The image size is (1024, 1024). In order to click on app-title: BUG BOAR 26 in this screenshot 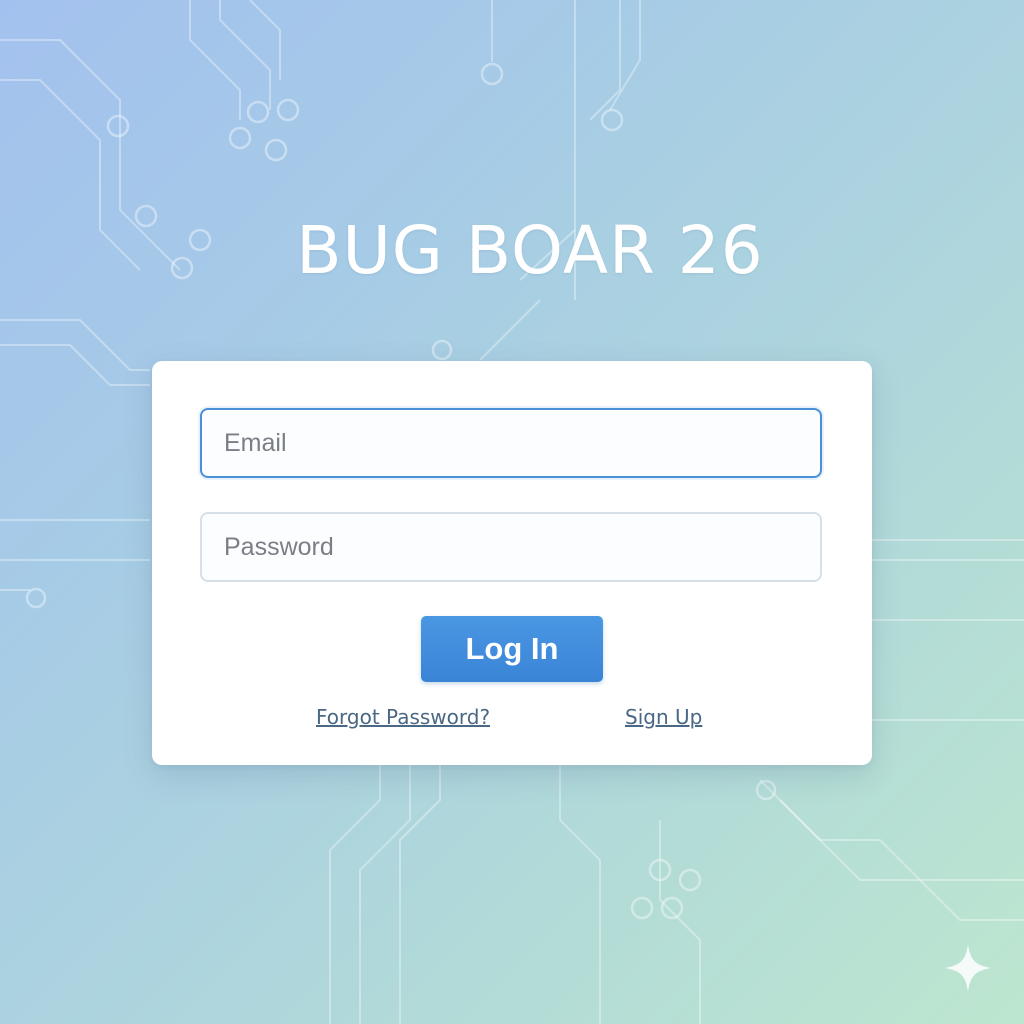, I will do `click(530, 250)`.